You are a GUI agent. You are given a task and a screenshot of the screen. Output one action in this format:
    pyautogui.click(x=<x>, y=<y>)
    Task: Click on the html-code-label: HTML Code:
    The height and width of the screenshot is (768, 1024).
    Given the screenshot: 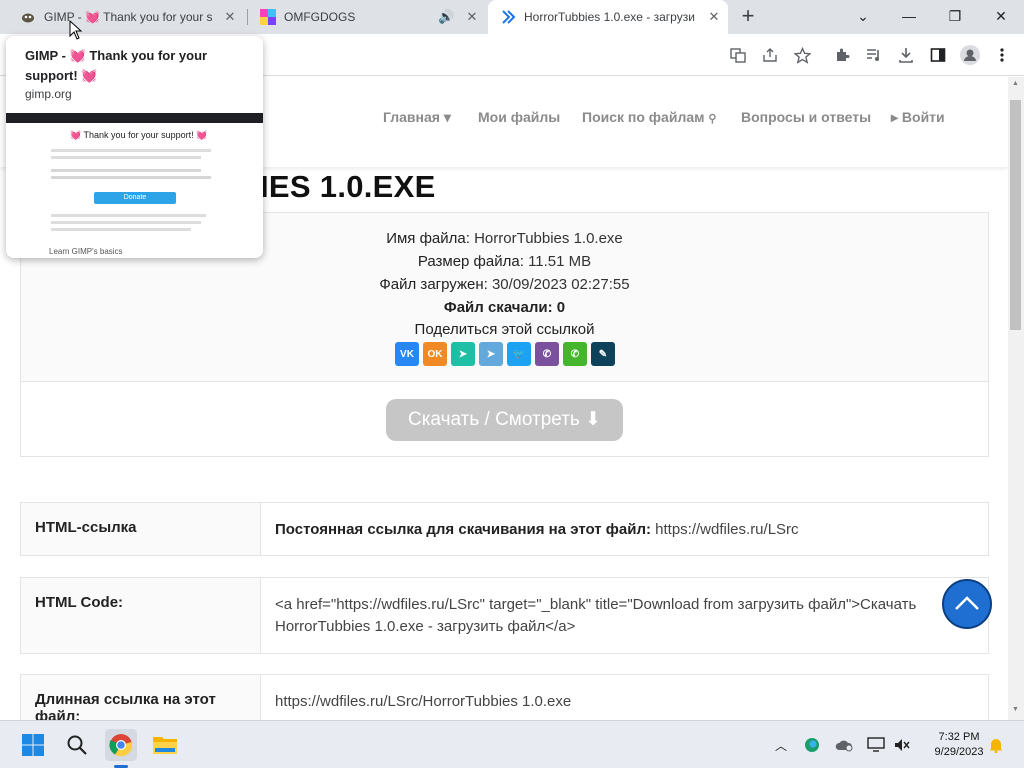 What is the action you would take?
    pyautogui.click(x=141, y=615)
    